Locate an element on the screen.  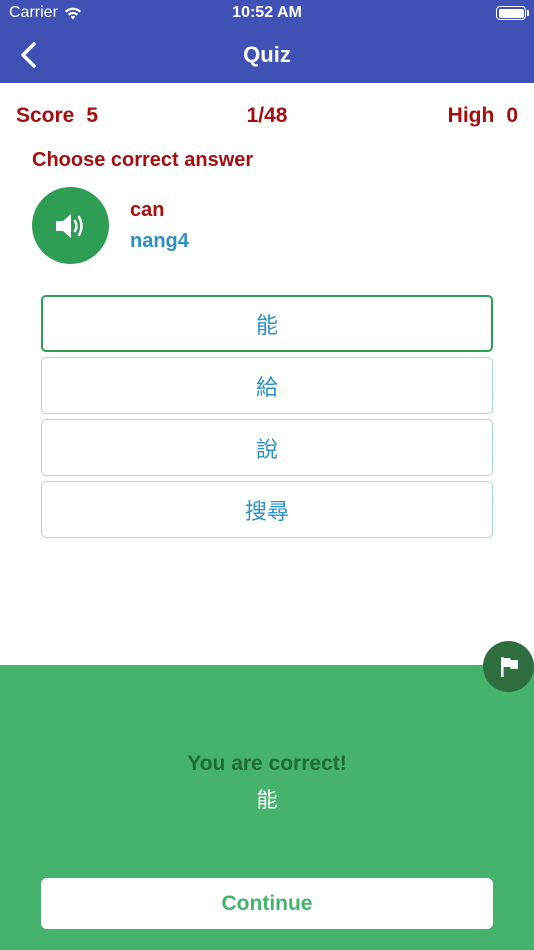
high-label: High is located at coordinates (471, 115).